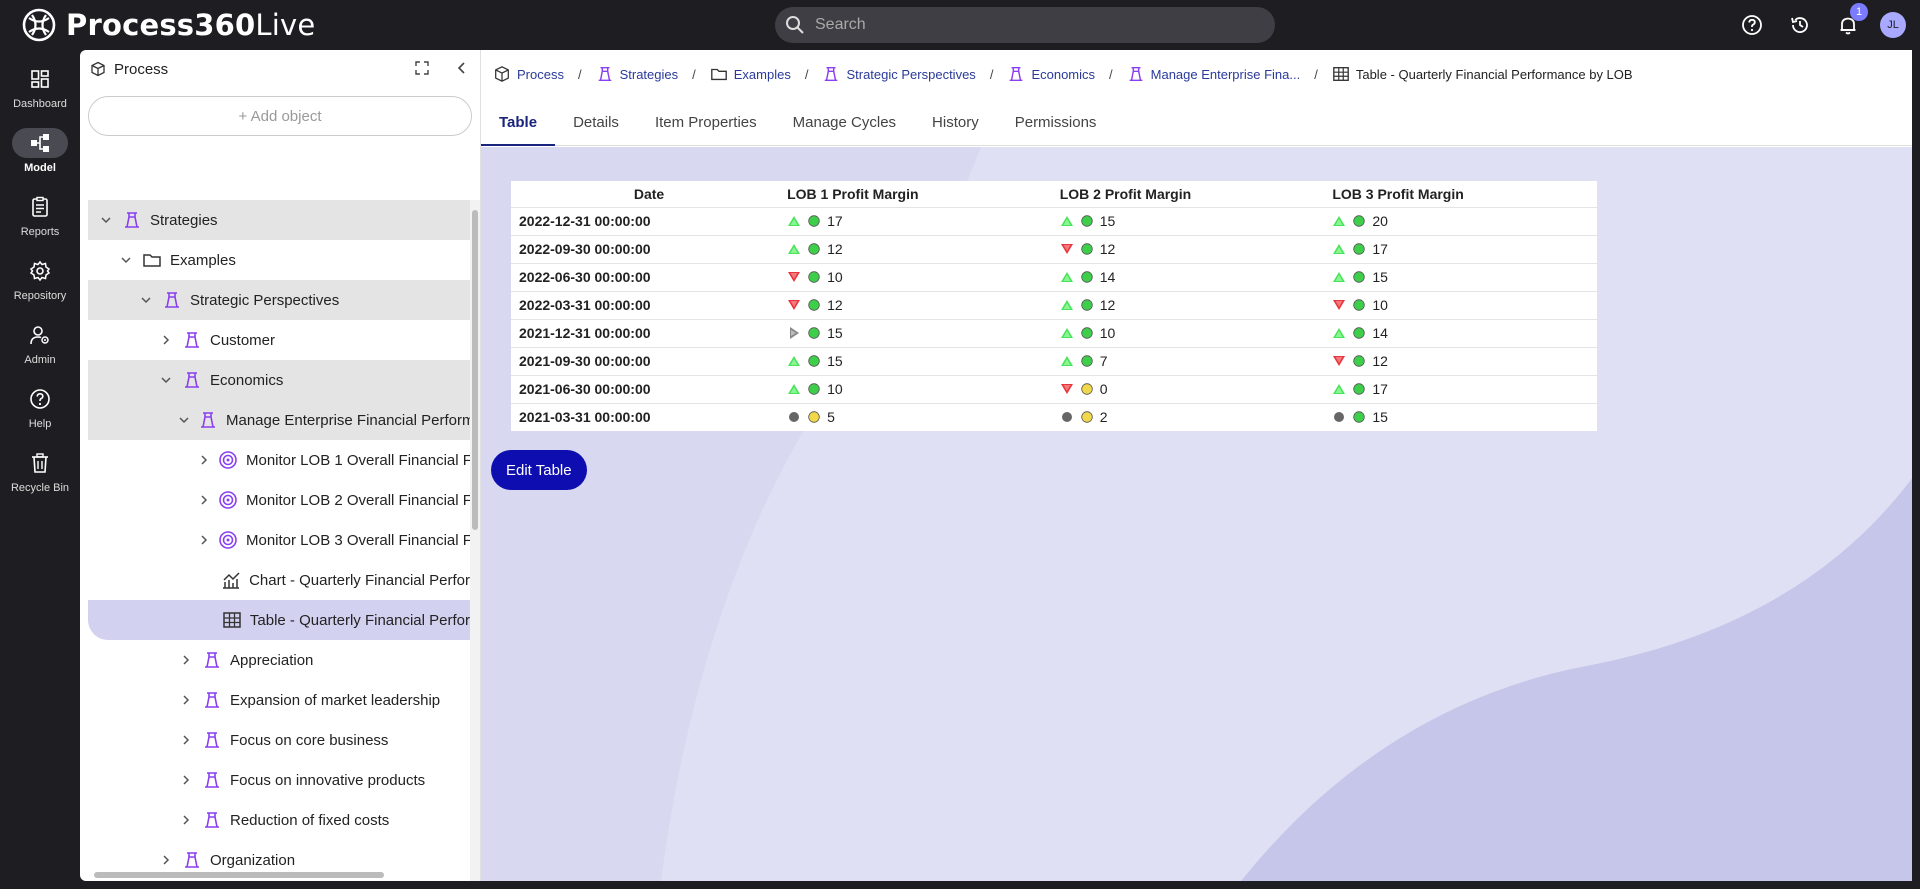 The image size is (1920, 889). Describe the element at coordinates (1054, 220) in the screenshot. I see `table-row: 2022-12-31 00:00:00 17 15 20` at that location.